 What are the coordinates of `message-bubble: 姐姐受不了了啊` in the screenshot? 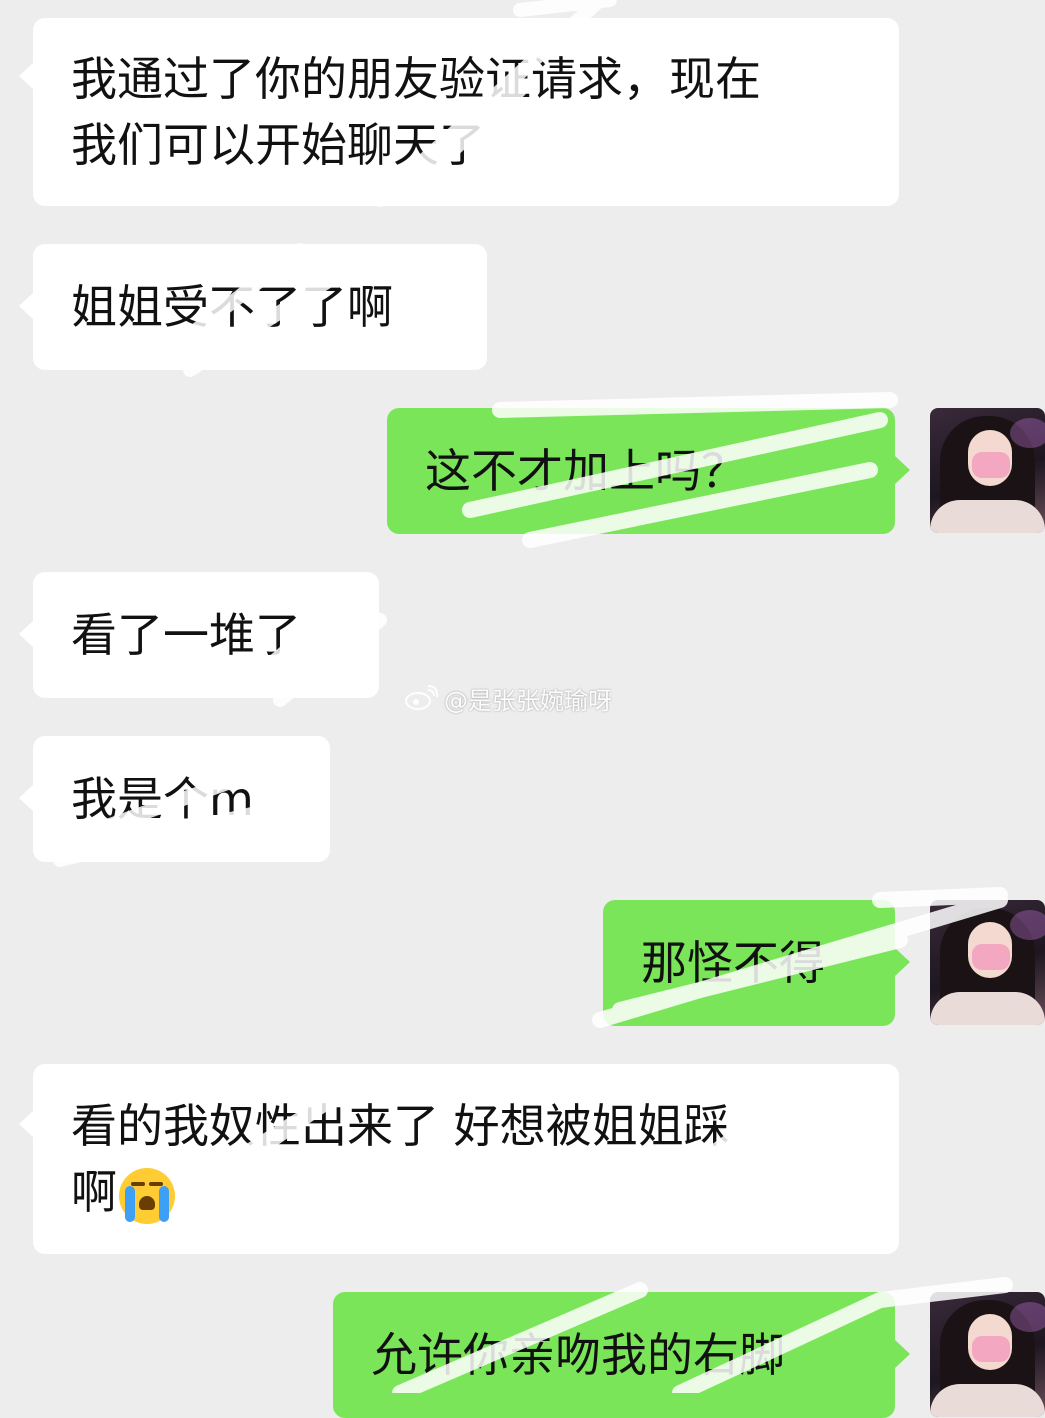 It's located at (260, 307).